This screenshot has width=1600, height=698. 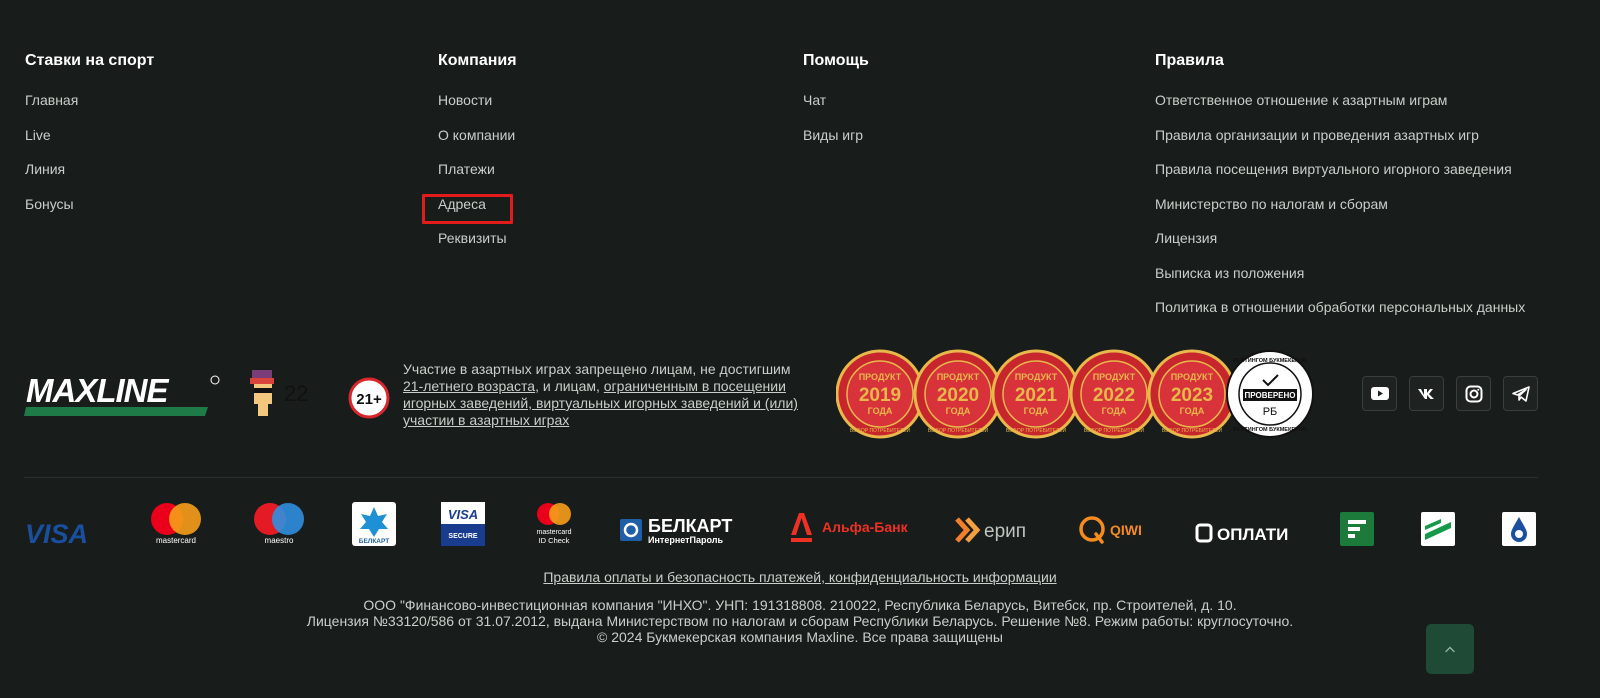 I want to click on mc-idcheck-top-text: mastercard, so click(x=553, y=532).